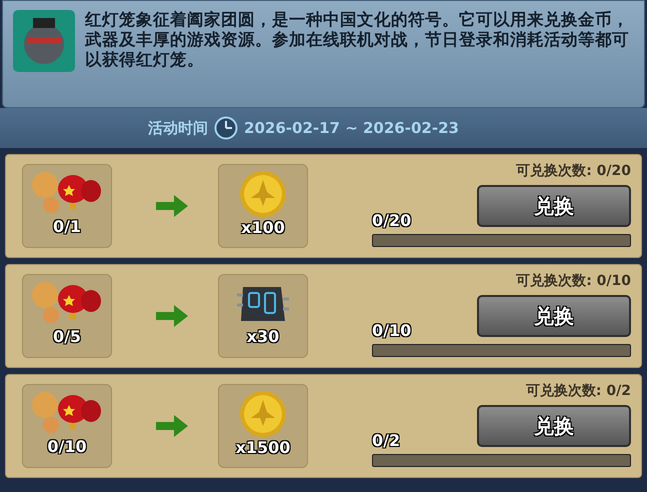  Describe the element at coordinates (67, 446) in the screenshot. I see `lantern-count: 0/10` at that location.